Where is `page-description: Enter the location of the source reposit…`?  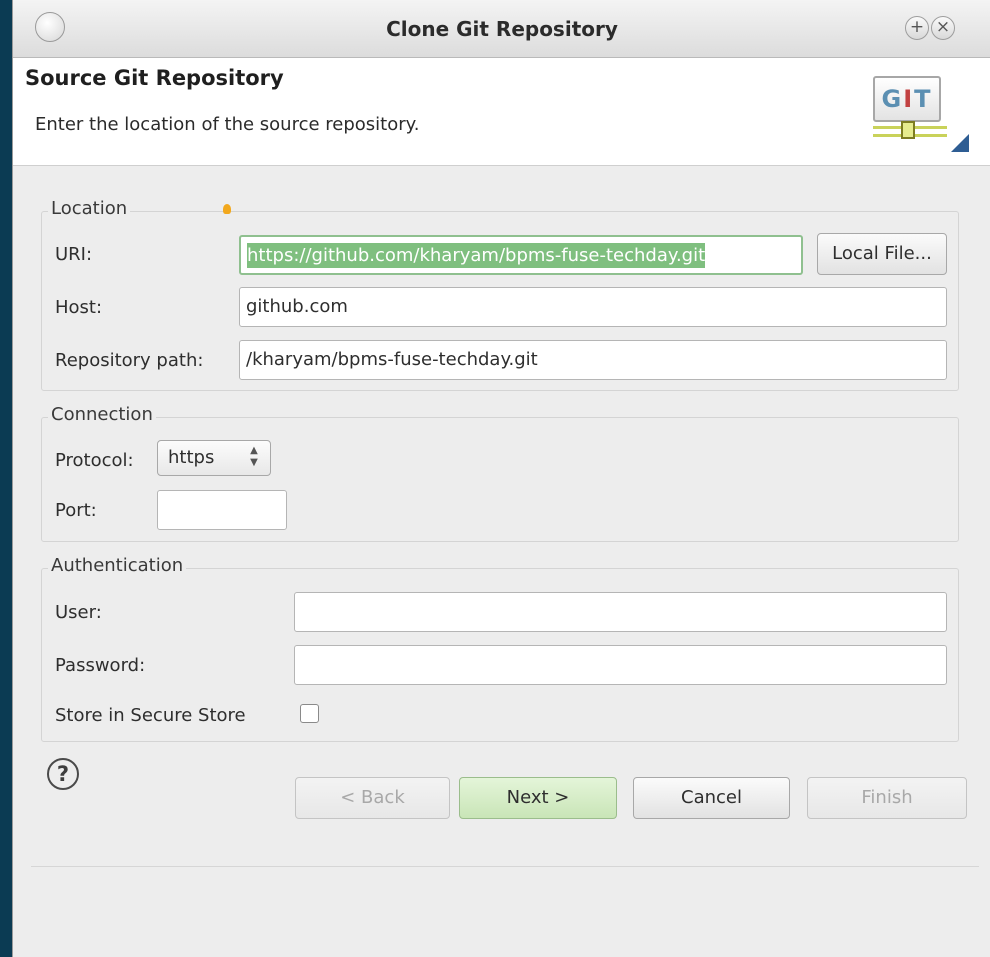 page-description: Enter the location of the source reposit… is located at coordinates (227, 124).